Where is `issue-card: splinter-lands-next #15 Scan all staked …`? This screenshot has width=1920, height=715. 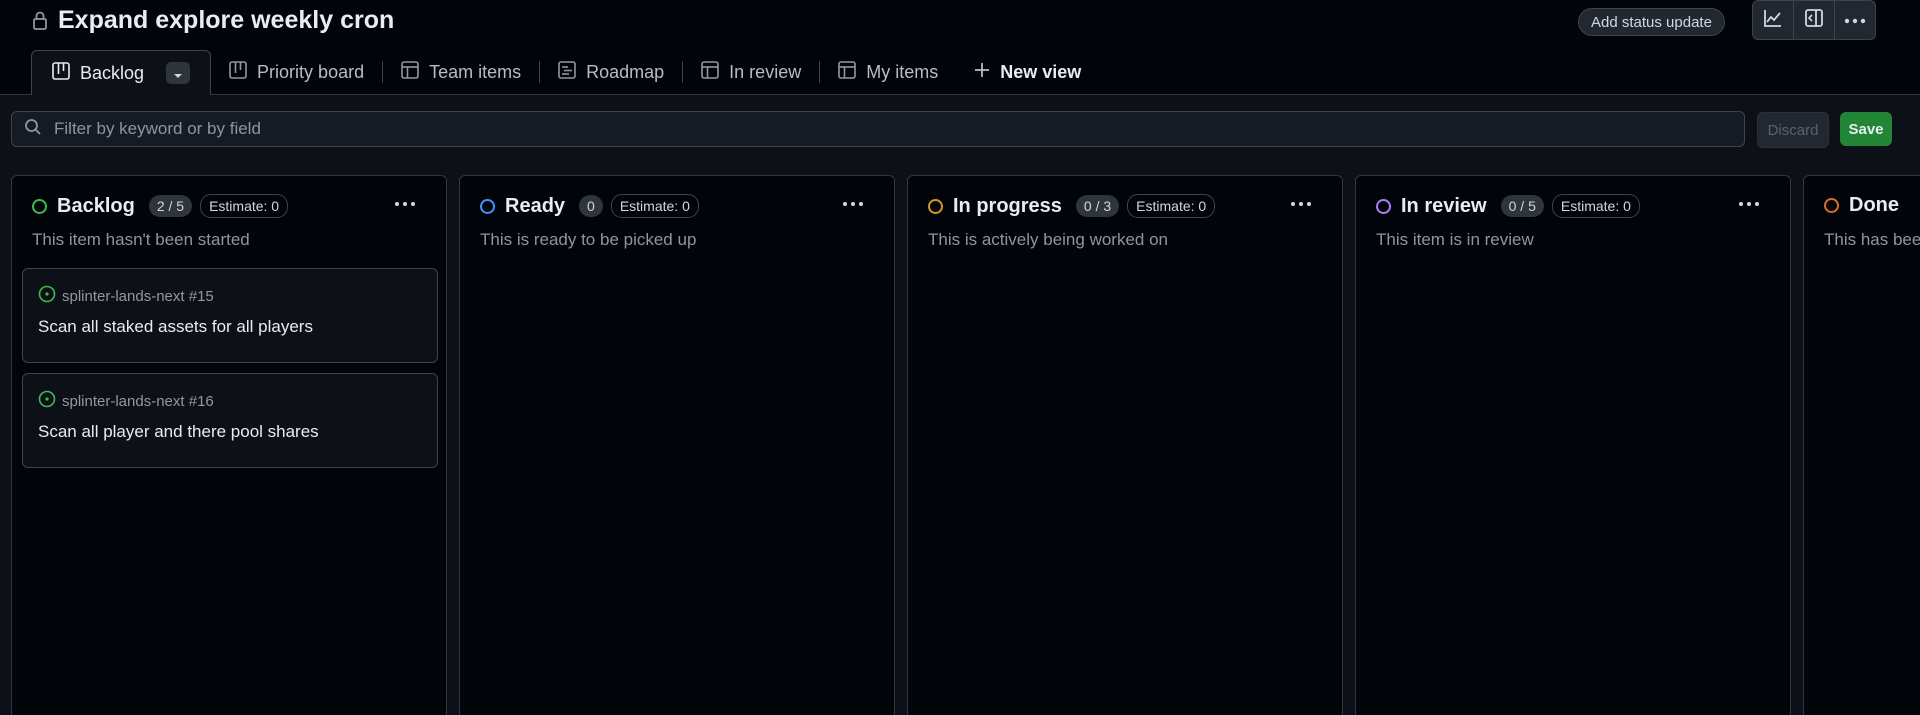
issue-card: splinter-lands-next #15 Scan all staked … is located at coordinates (230, 315).